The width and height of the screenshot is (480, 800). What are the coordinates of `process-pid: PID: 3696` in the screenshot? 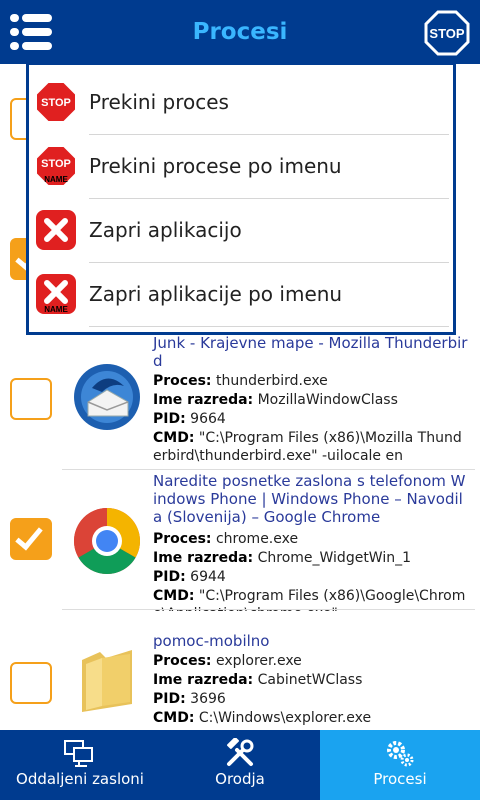 It's located at (189, 699).